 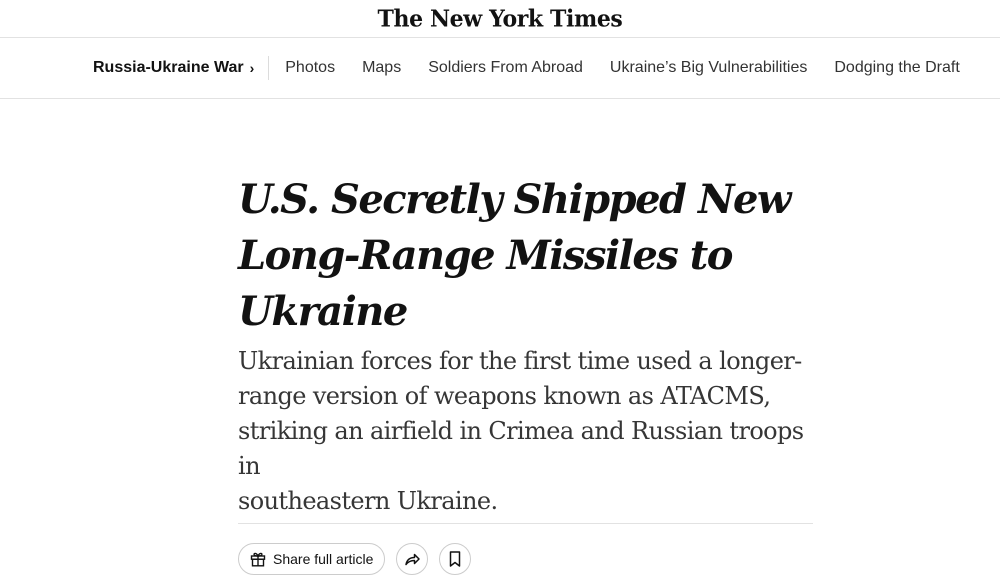 I want to click on summary-line: southeastern Ukraine., so click(x=368, y=501).